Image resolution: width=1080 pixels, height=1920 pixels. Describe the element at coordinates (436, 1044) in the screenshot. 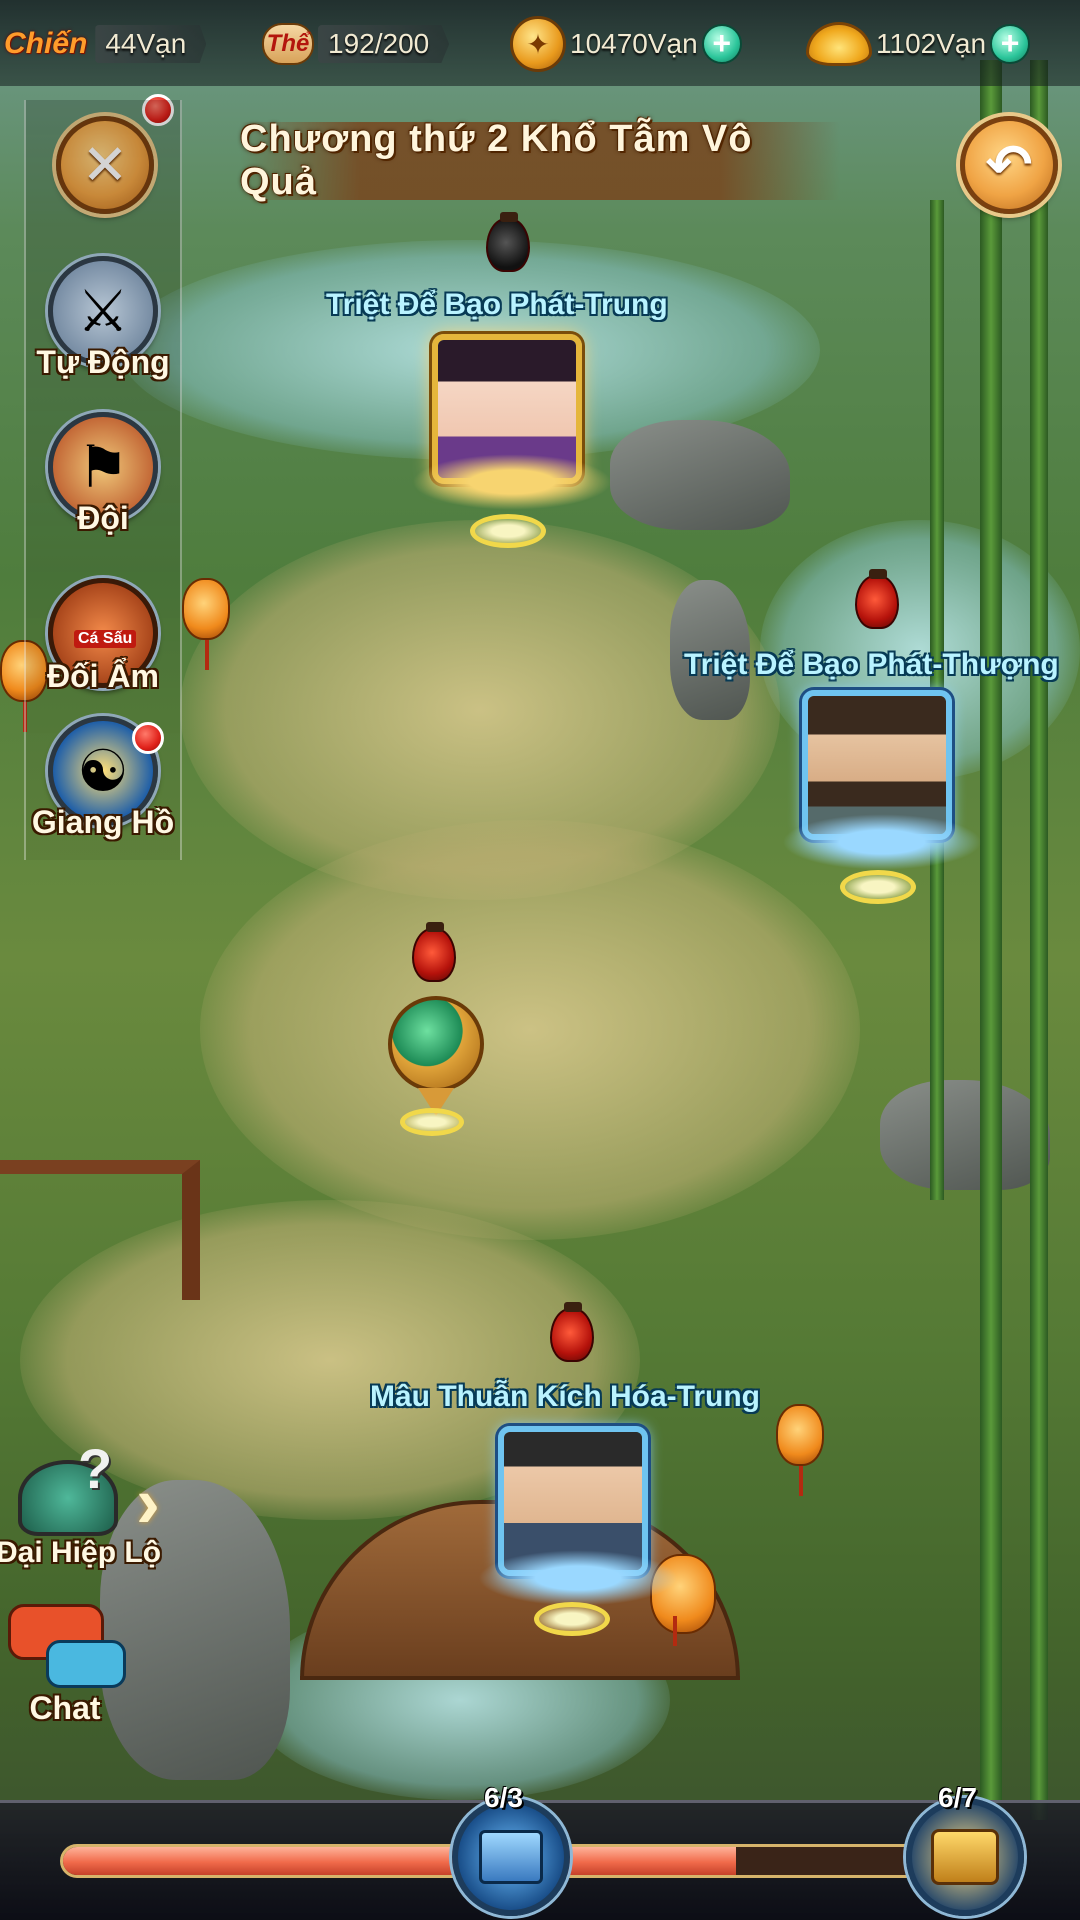

I see `locked-stage-marker` at that location.